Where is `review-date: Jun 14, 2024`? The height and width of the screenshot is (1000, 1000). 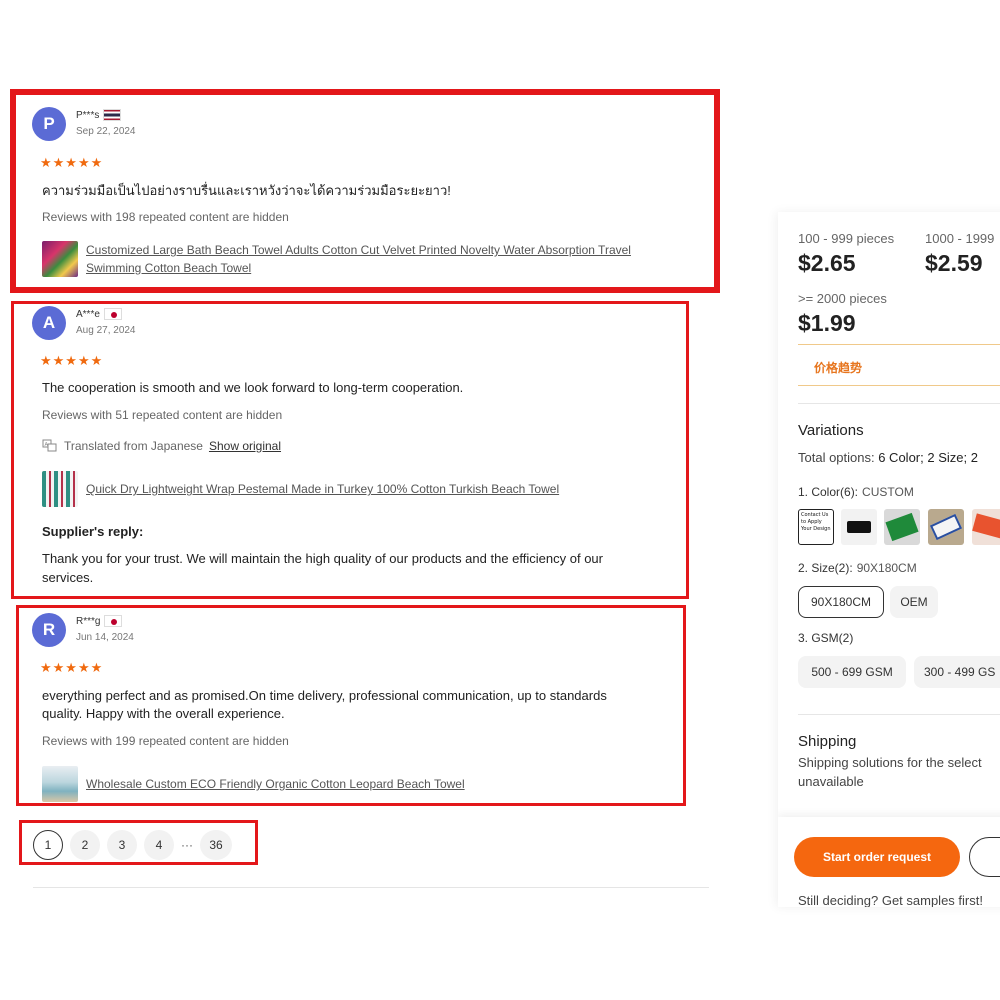 review-date: Jun 14, 2024 is located at coordinates (105, 637).